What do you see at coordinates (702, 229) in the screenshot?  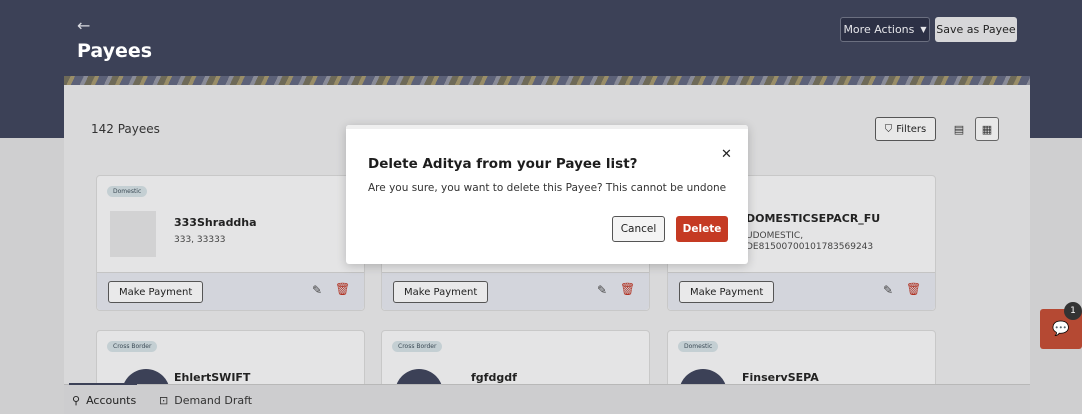 I see `delete-button: Delete` at bounding box center [702, 229].